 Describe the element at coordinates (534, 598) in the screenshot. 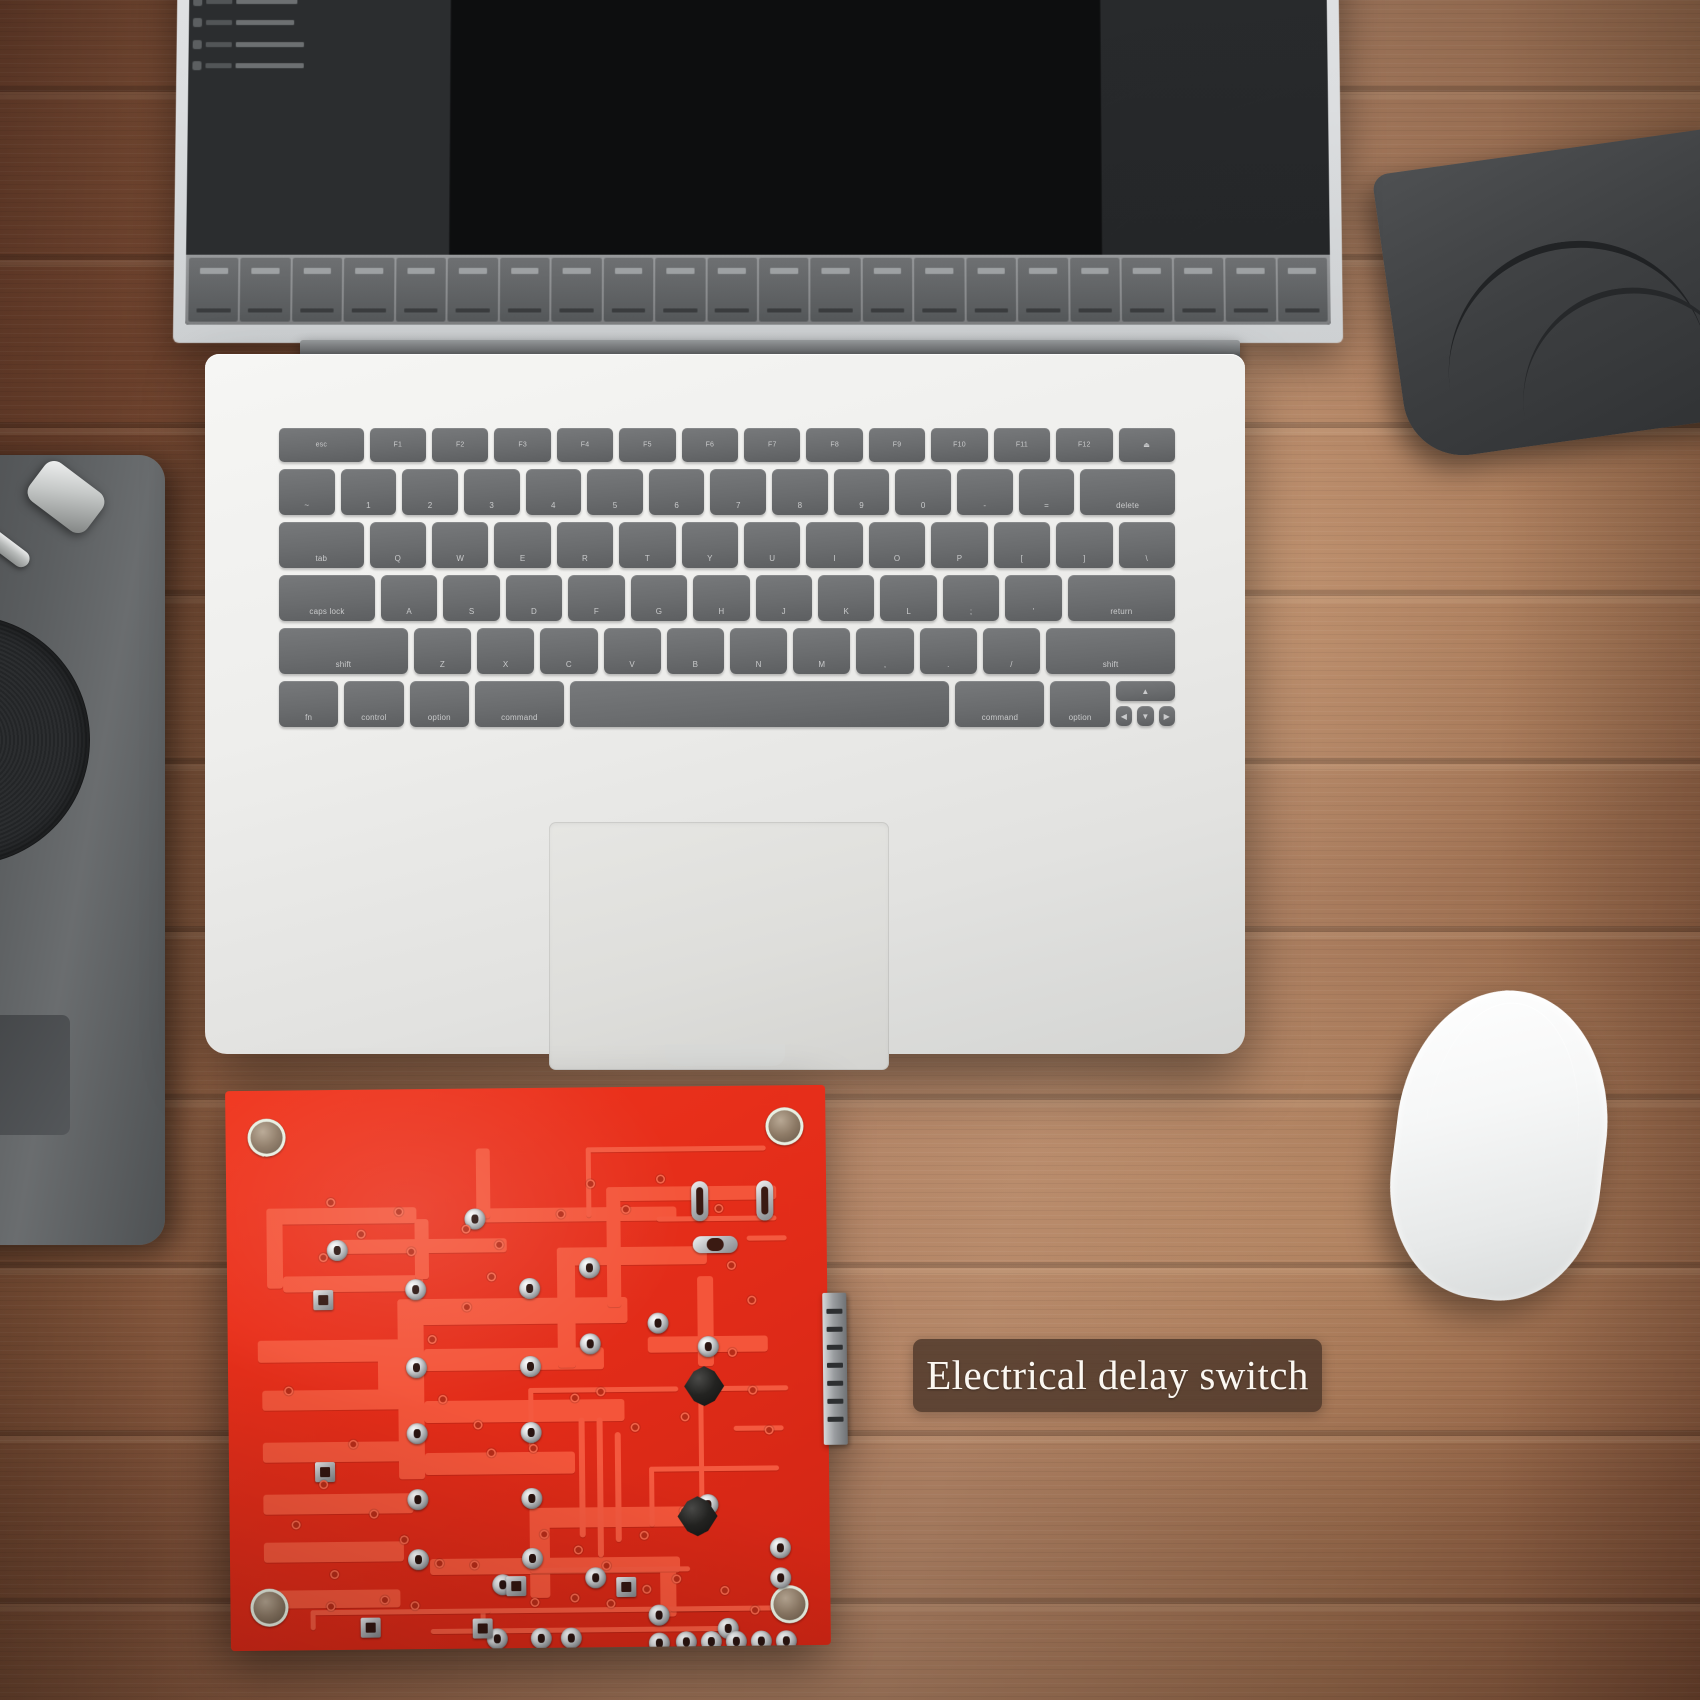

I see `key-d: D` at that location.